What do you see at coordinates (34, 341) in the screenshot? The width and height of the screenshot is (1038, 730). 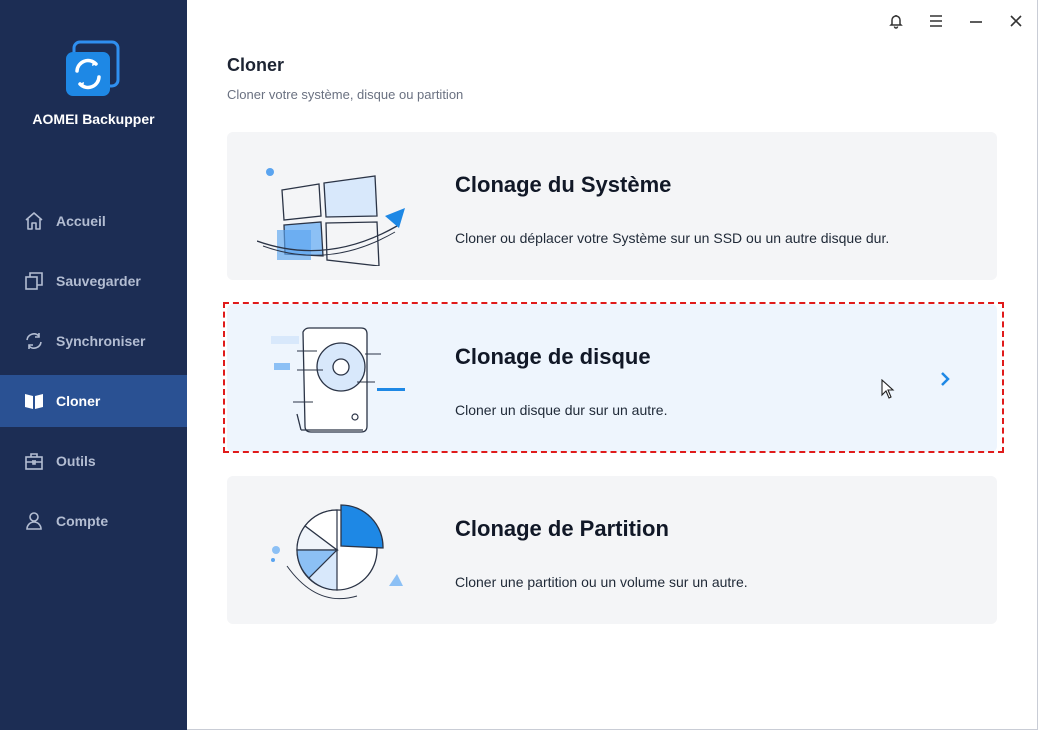 I see `sync-icon` at bounding box center [34, 341].